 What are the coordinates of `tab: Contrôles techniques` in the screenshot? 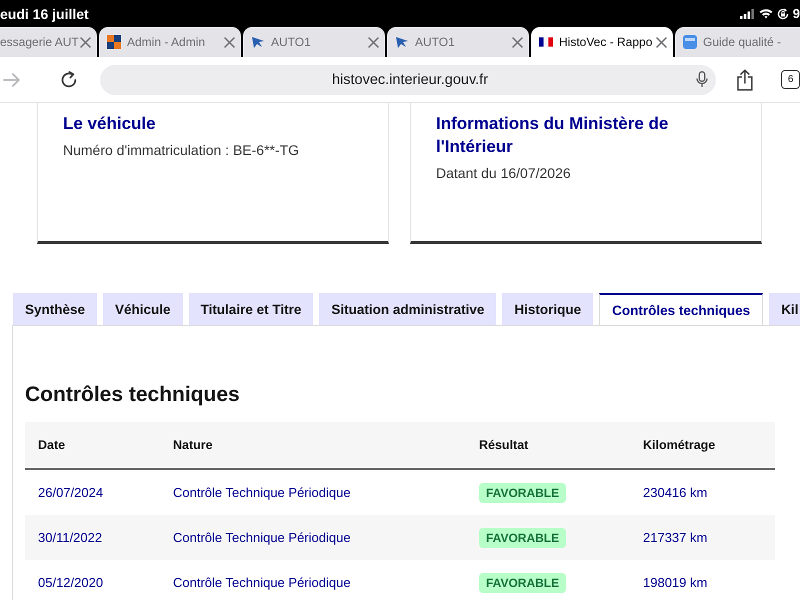 It's located at (681, 309).